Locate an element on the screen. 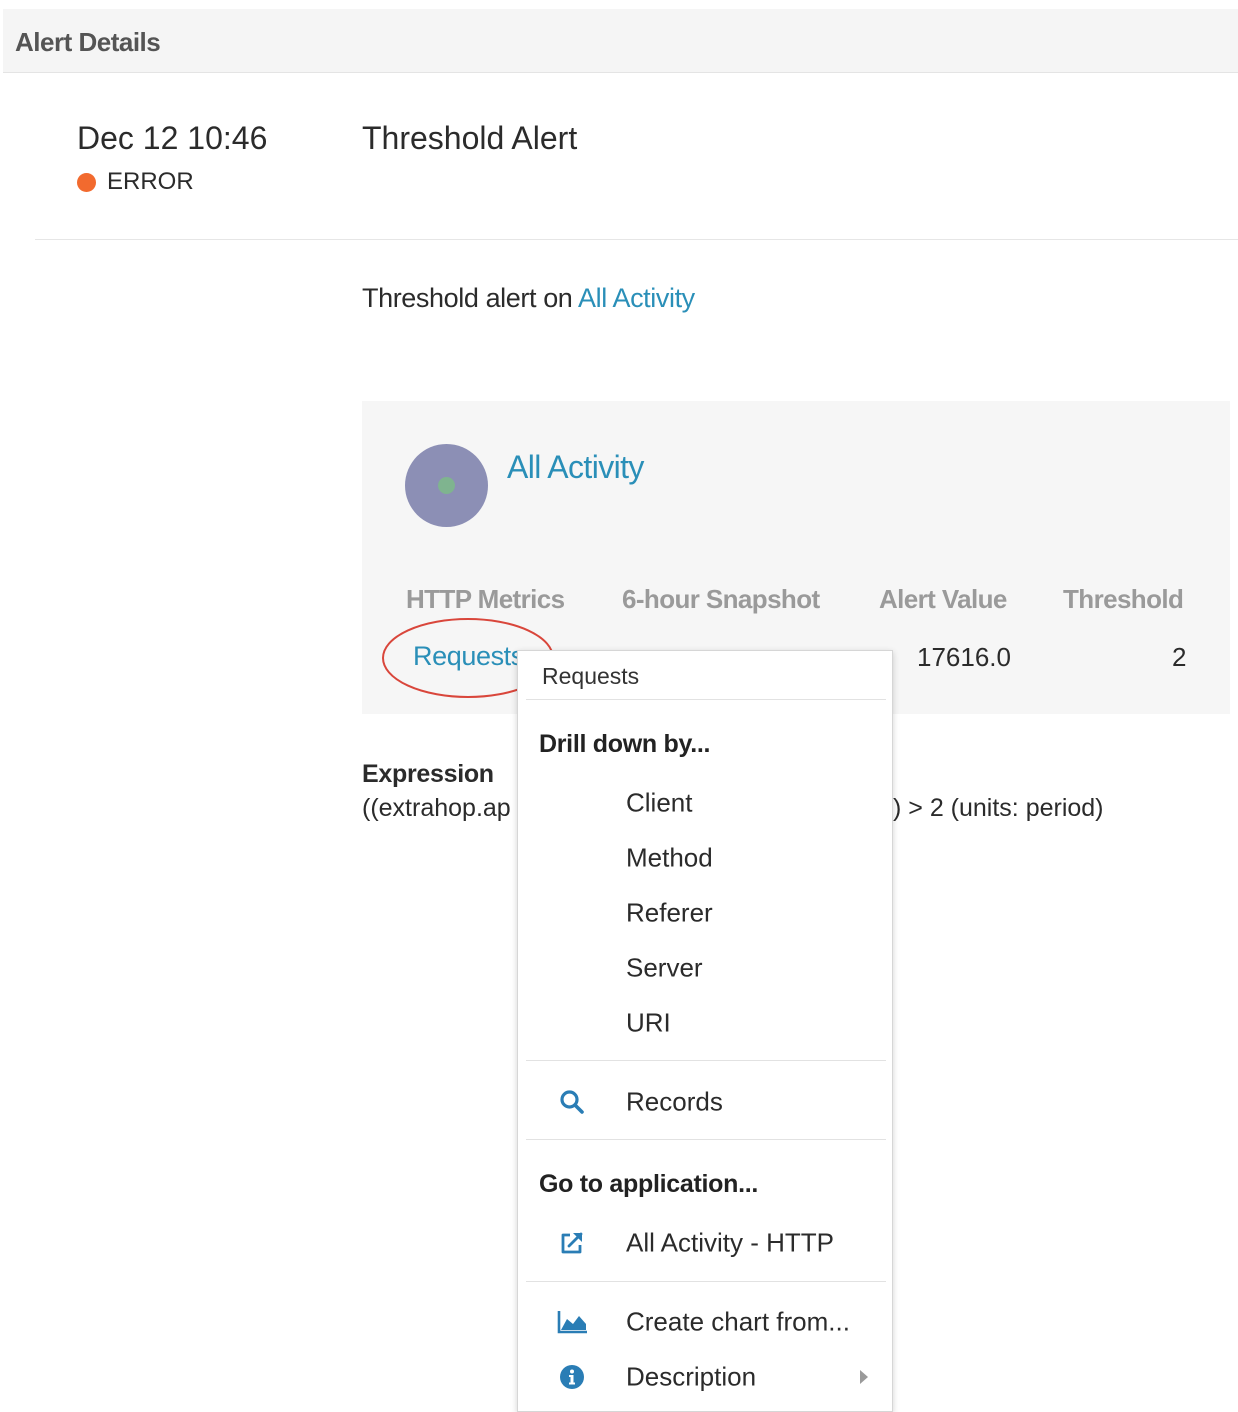 Image resolution: width=1238 pixels, height=1412 pixels. external-link-icon is located at coordinates (572, 1243).